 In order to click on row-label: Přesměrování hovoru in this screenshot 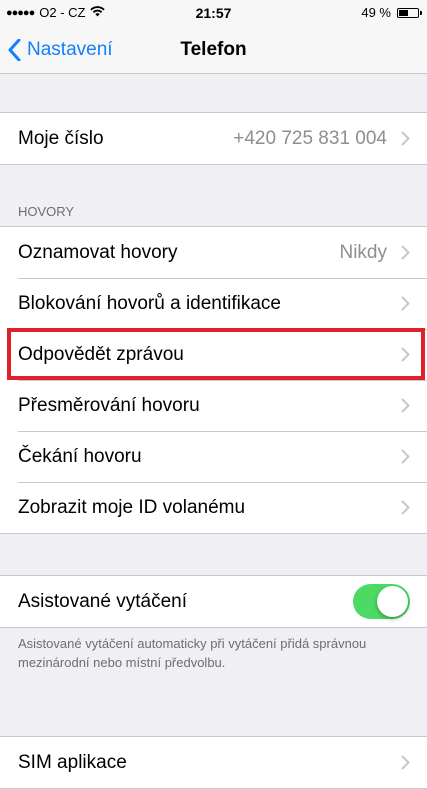, I will do `click(109, 405)`.